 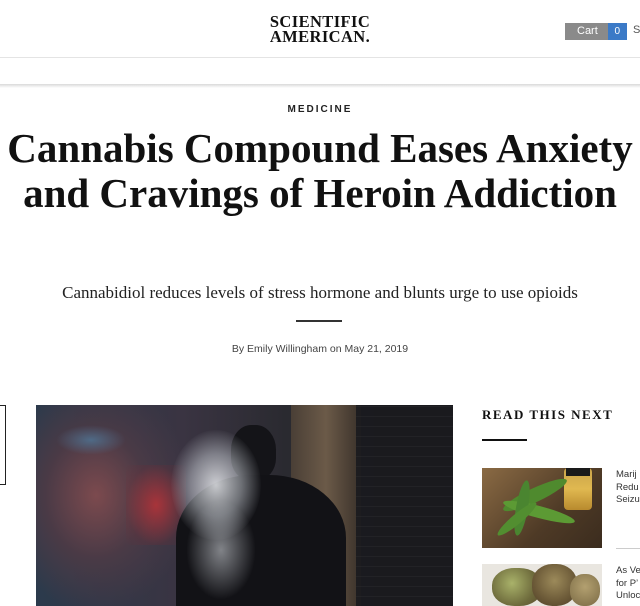 What do you see at coordinates (628, 548) in the screenshot?
I see `related-divider` at bounding box center [628, 548].